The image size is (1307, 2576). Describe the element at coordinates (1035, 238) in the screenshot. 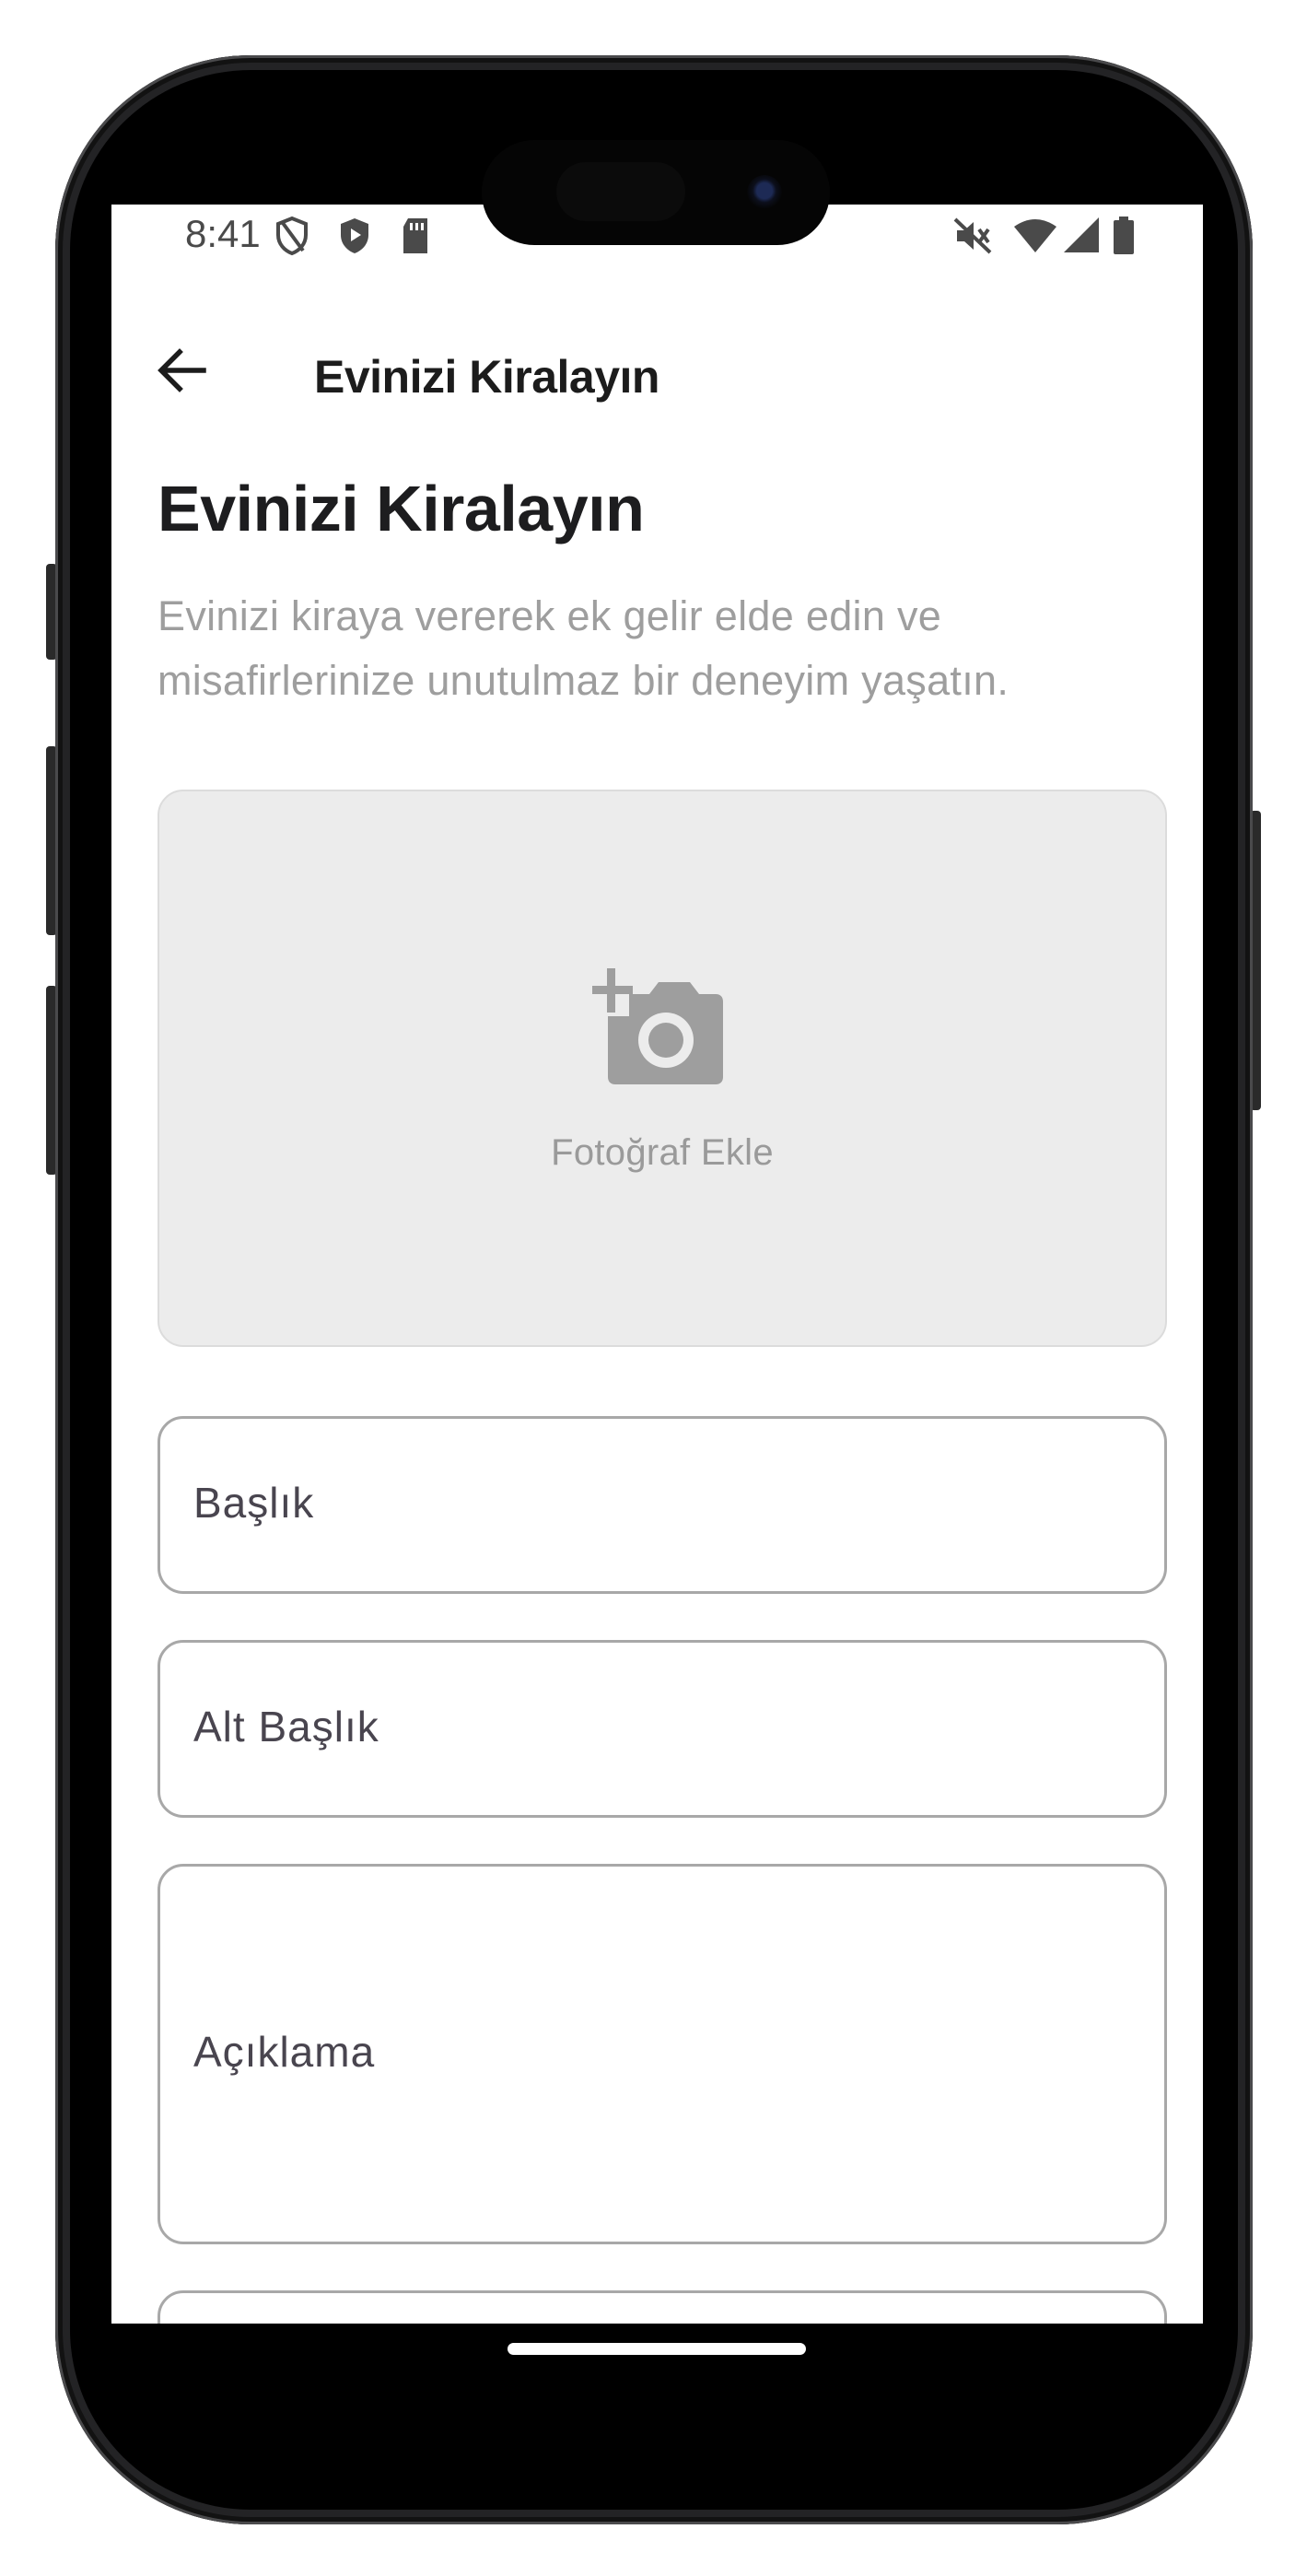

I see `wifi-icon` at that location.